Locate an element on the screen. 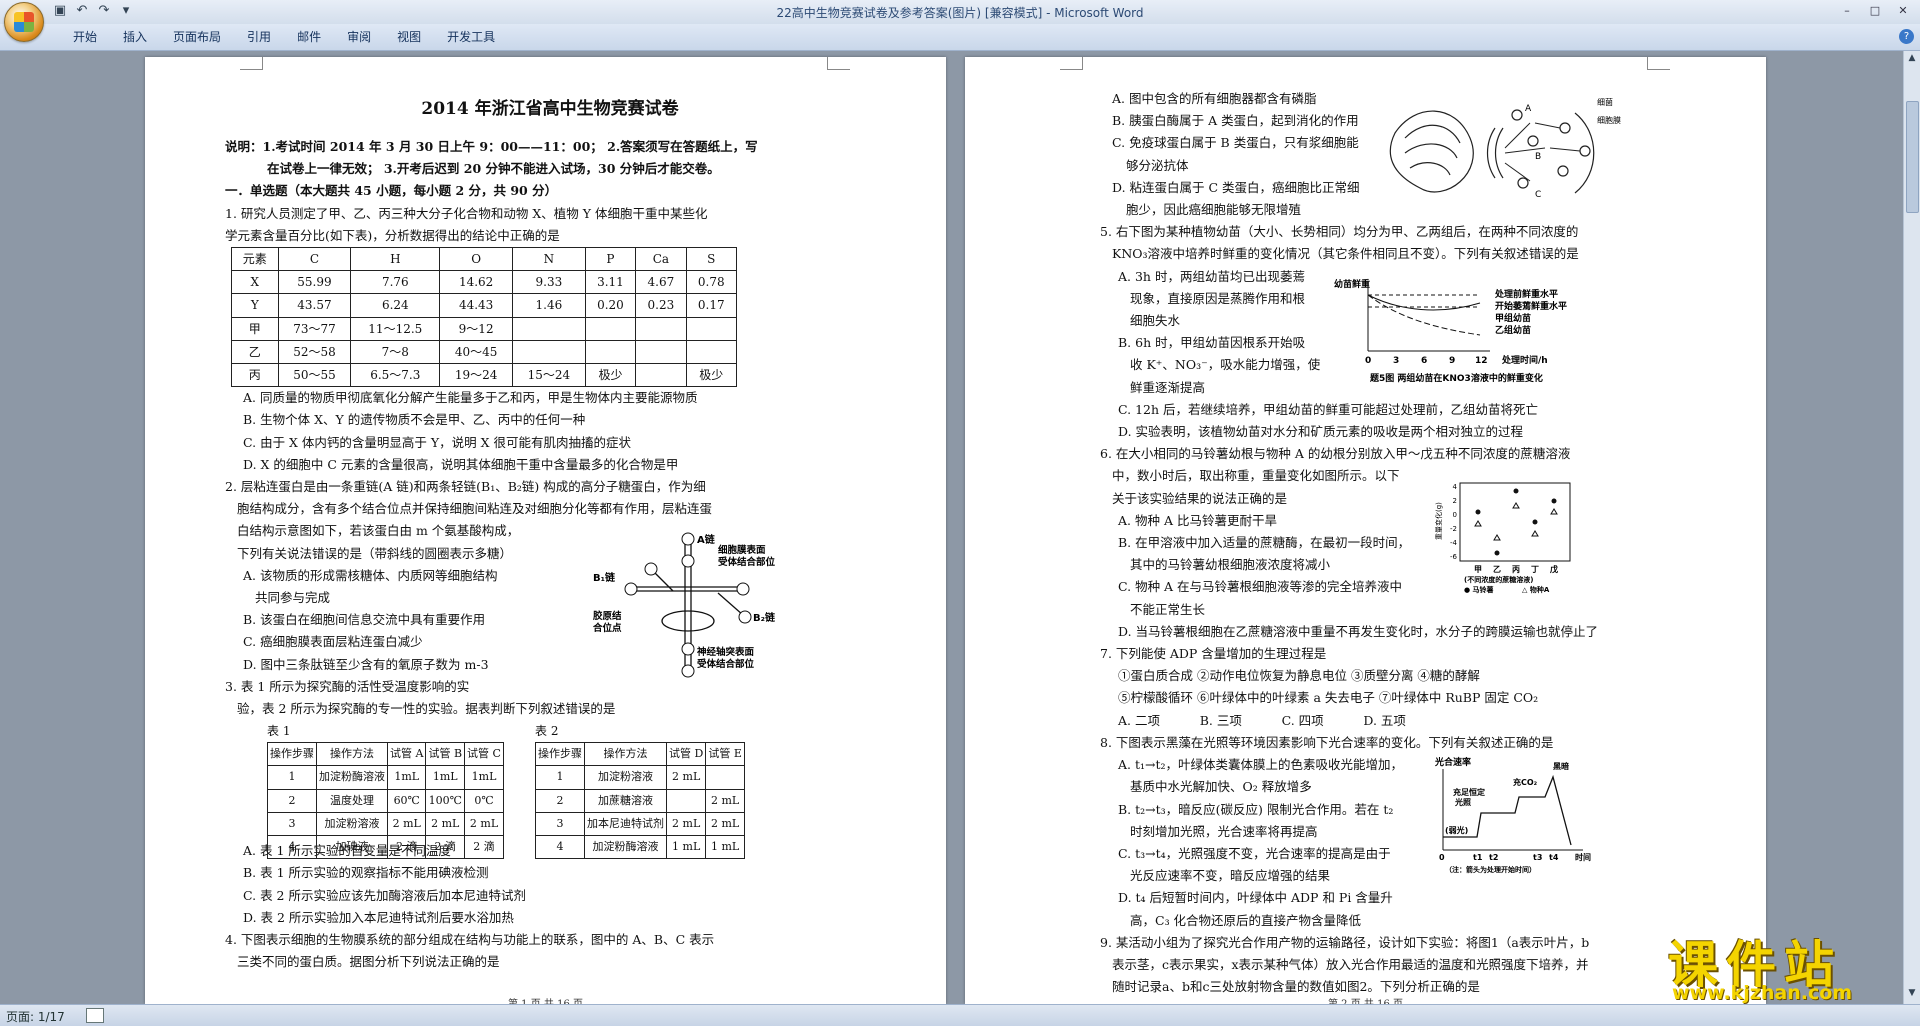 This screenshot has width=1920, height=1026. page-count: 页面: 1/17 is located at coordinates (35, 1016).